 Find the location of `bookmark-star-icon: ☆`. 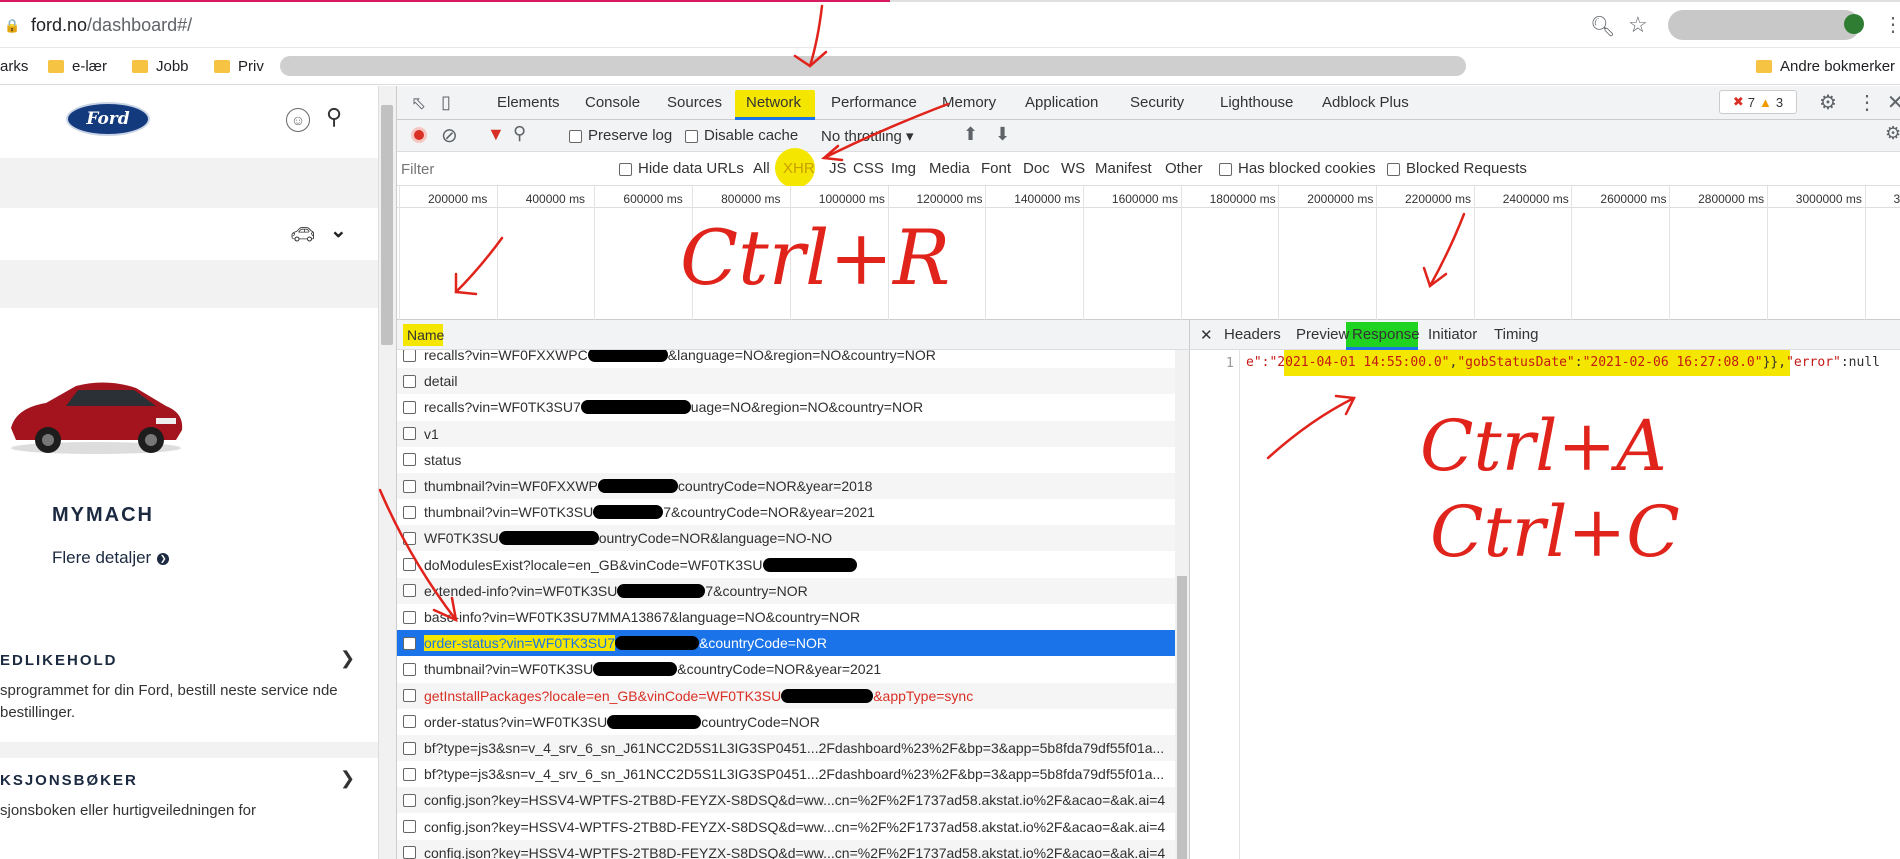

bookmark-star-icon: ☆ is located at coordinates (1638, 25).